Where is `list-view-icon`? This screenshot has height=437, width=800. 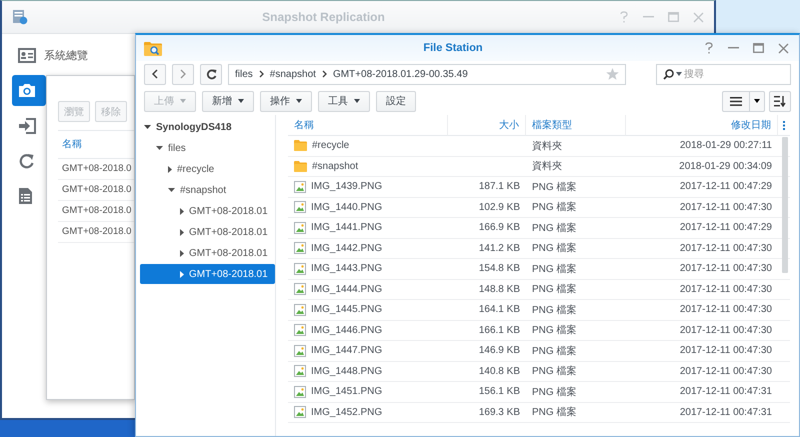 list-view-icon is located at coordinates (736, 101).